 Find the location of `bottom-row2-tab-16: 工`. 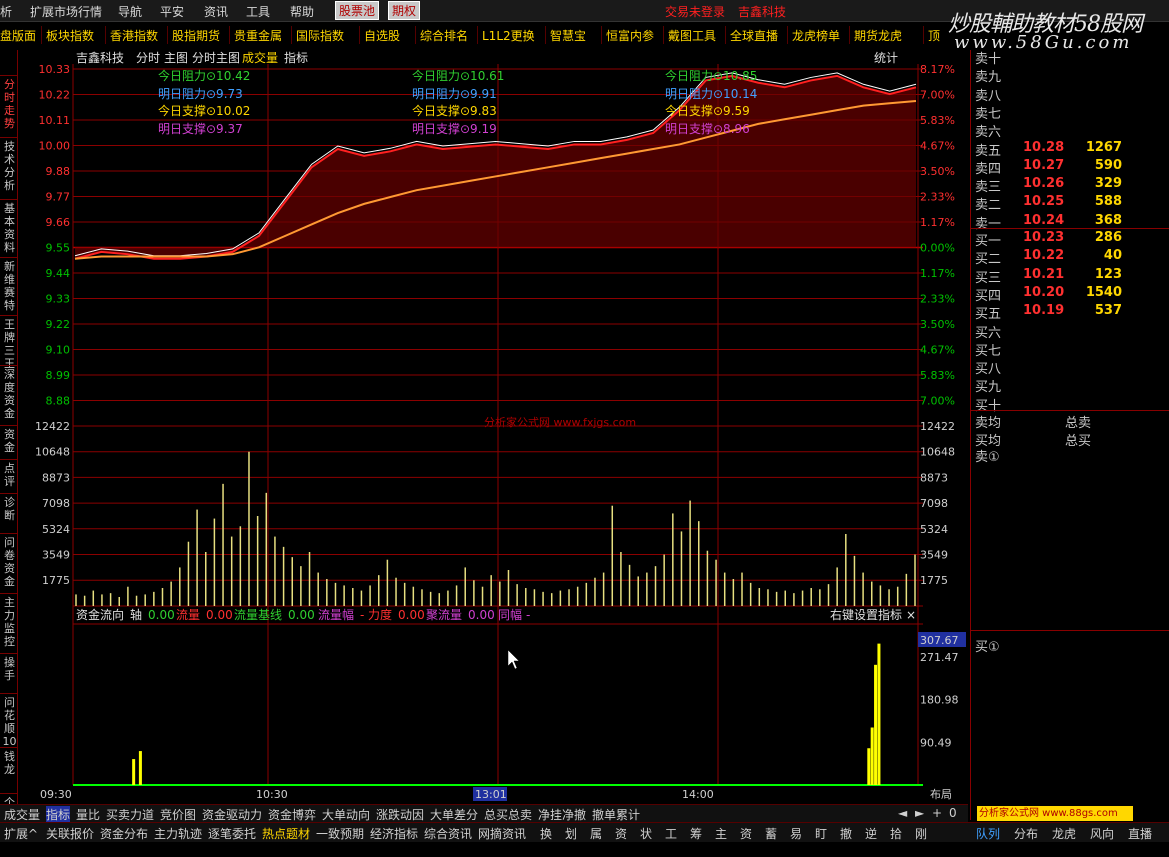

bottom-row2-tab-16: 工 is located at coordinates (671, 833).